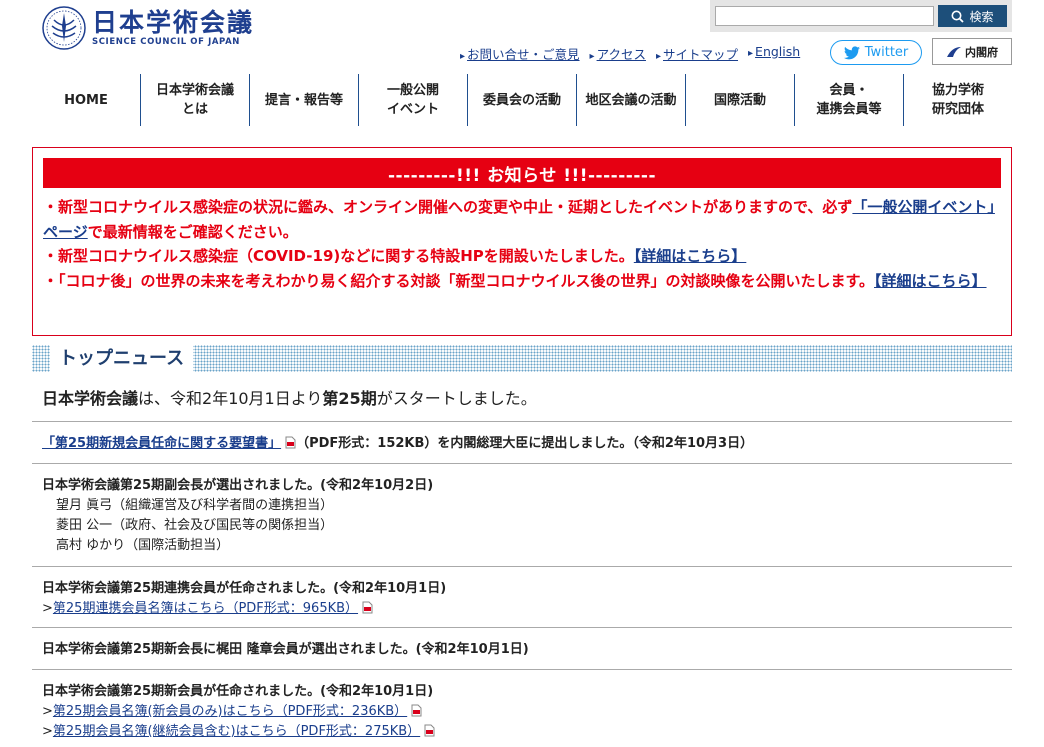 Image resolution: width=1044 pixels, height=747 pixels. I want to click on all-members-list-link: 第25期会員名簿(継続会員含む)はこちら（PDF形式：275KB）, so click(236, 731).